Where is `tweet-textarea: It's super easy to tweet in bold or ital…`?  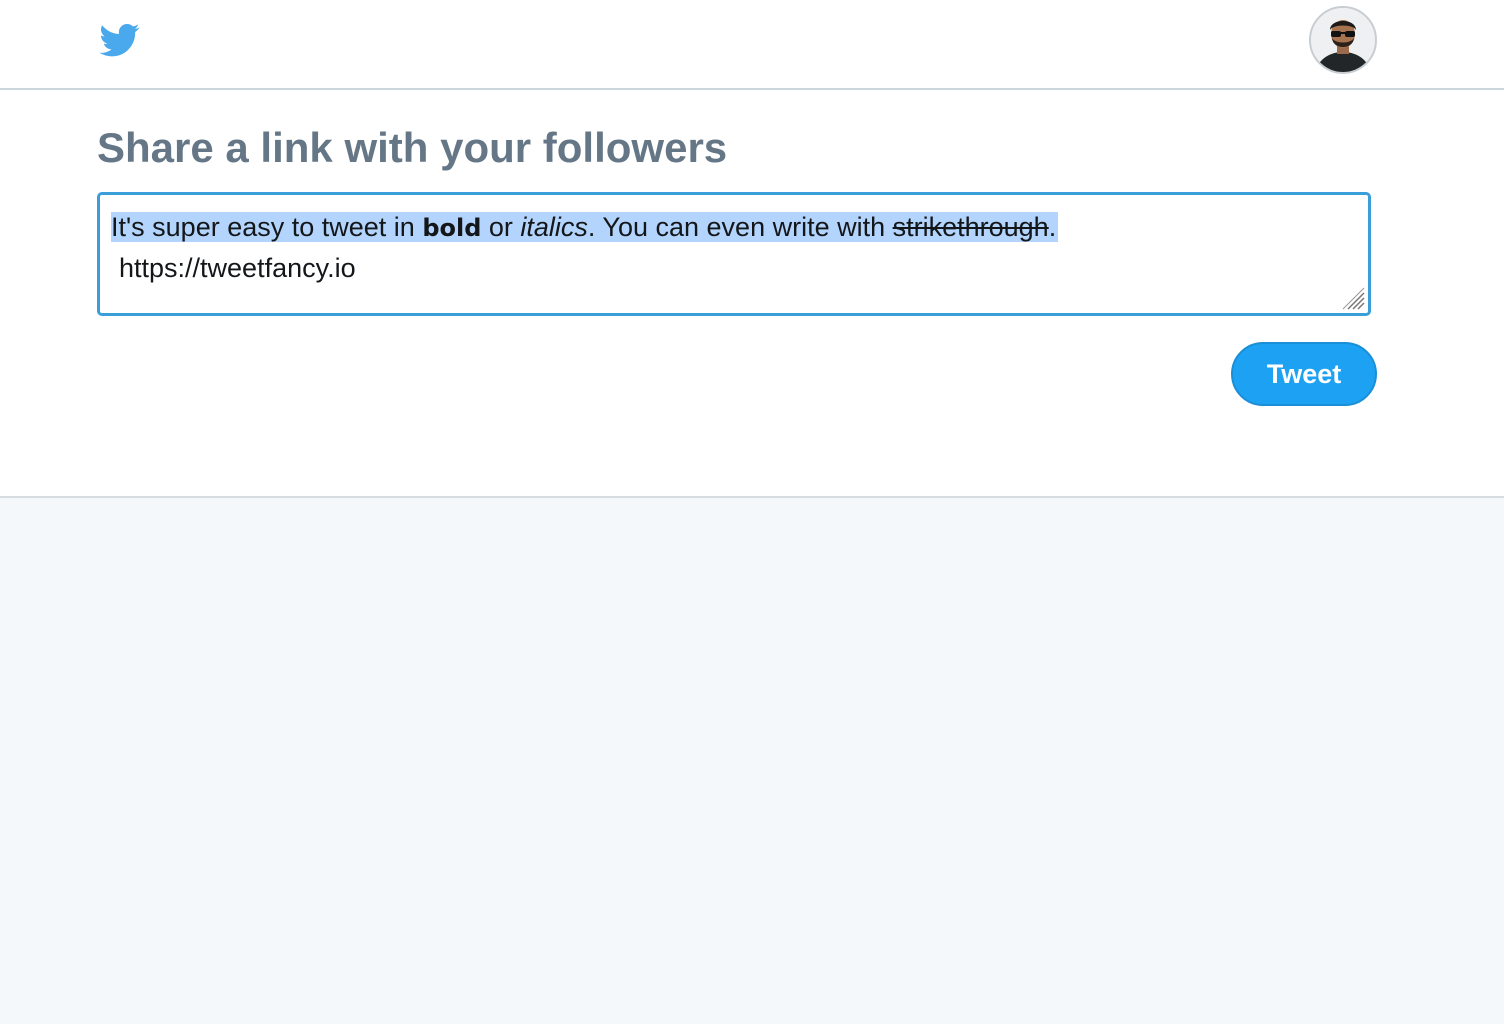 tweet-textarea: It's super easy to tweet in bold or ital… is located at coordinates (734, 254).